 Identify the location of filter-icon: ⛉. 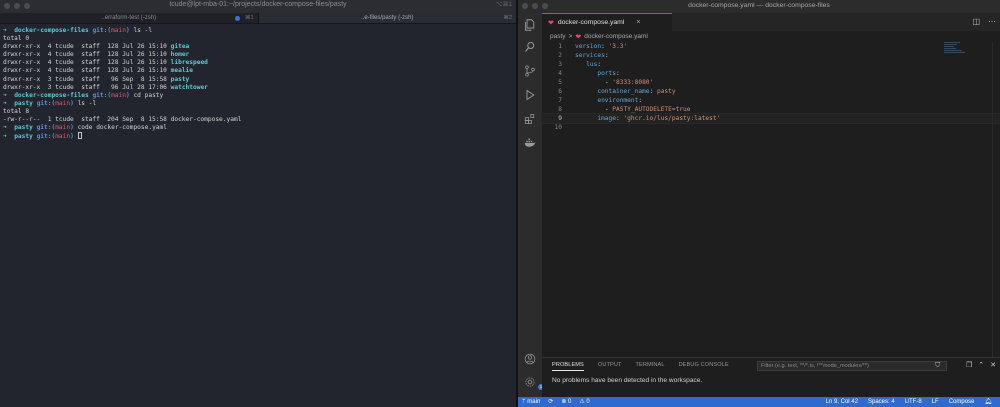
(937, 366).